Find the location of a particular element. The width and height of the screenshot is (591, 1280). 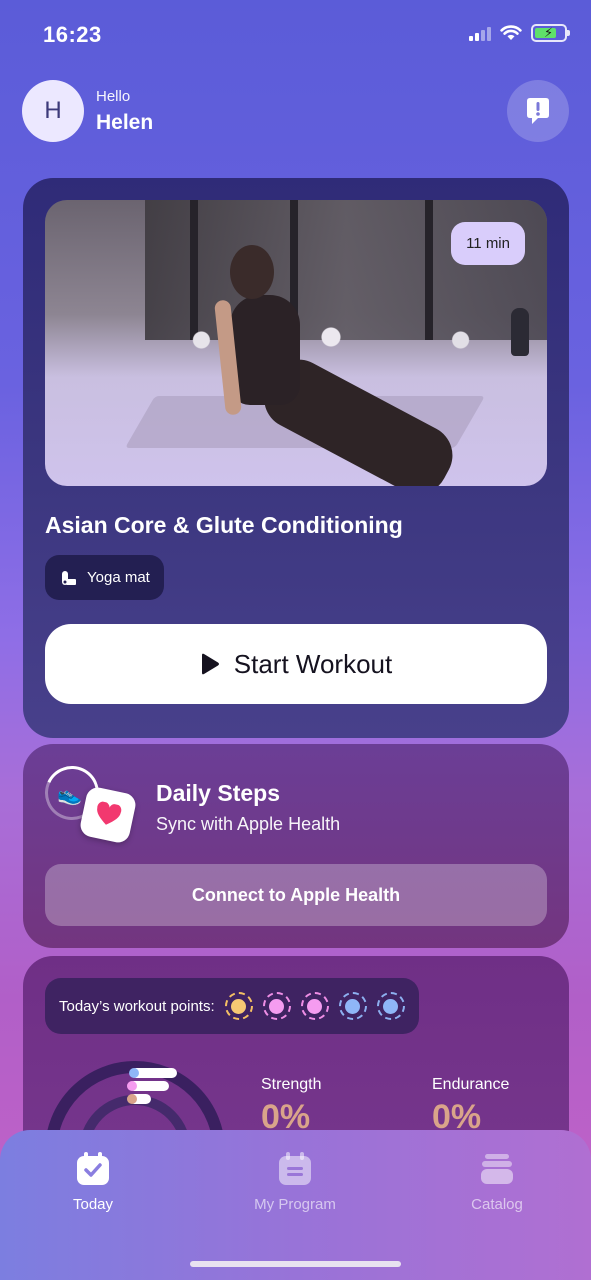

workout-title: Asian Core & Glute Conditioning is located at coordinates (224, 525).